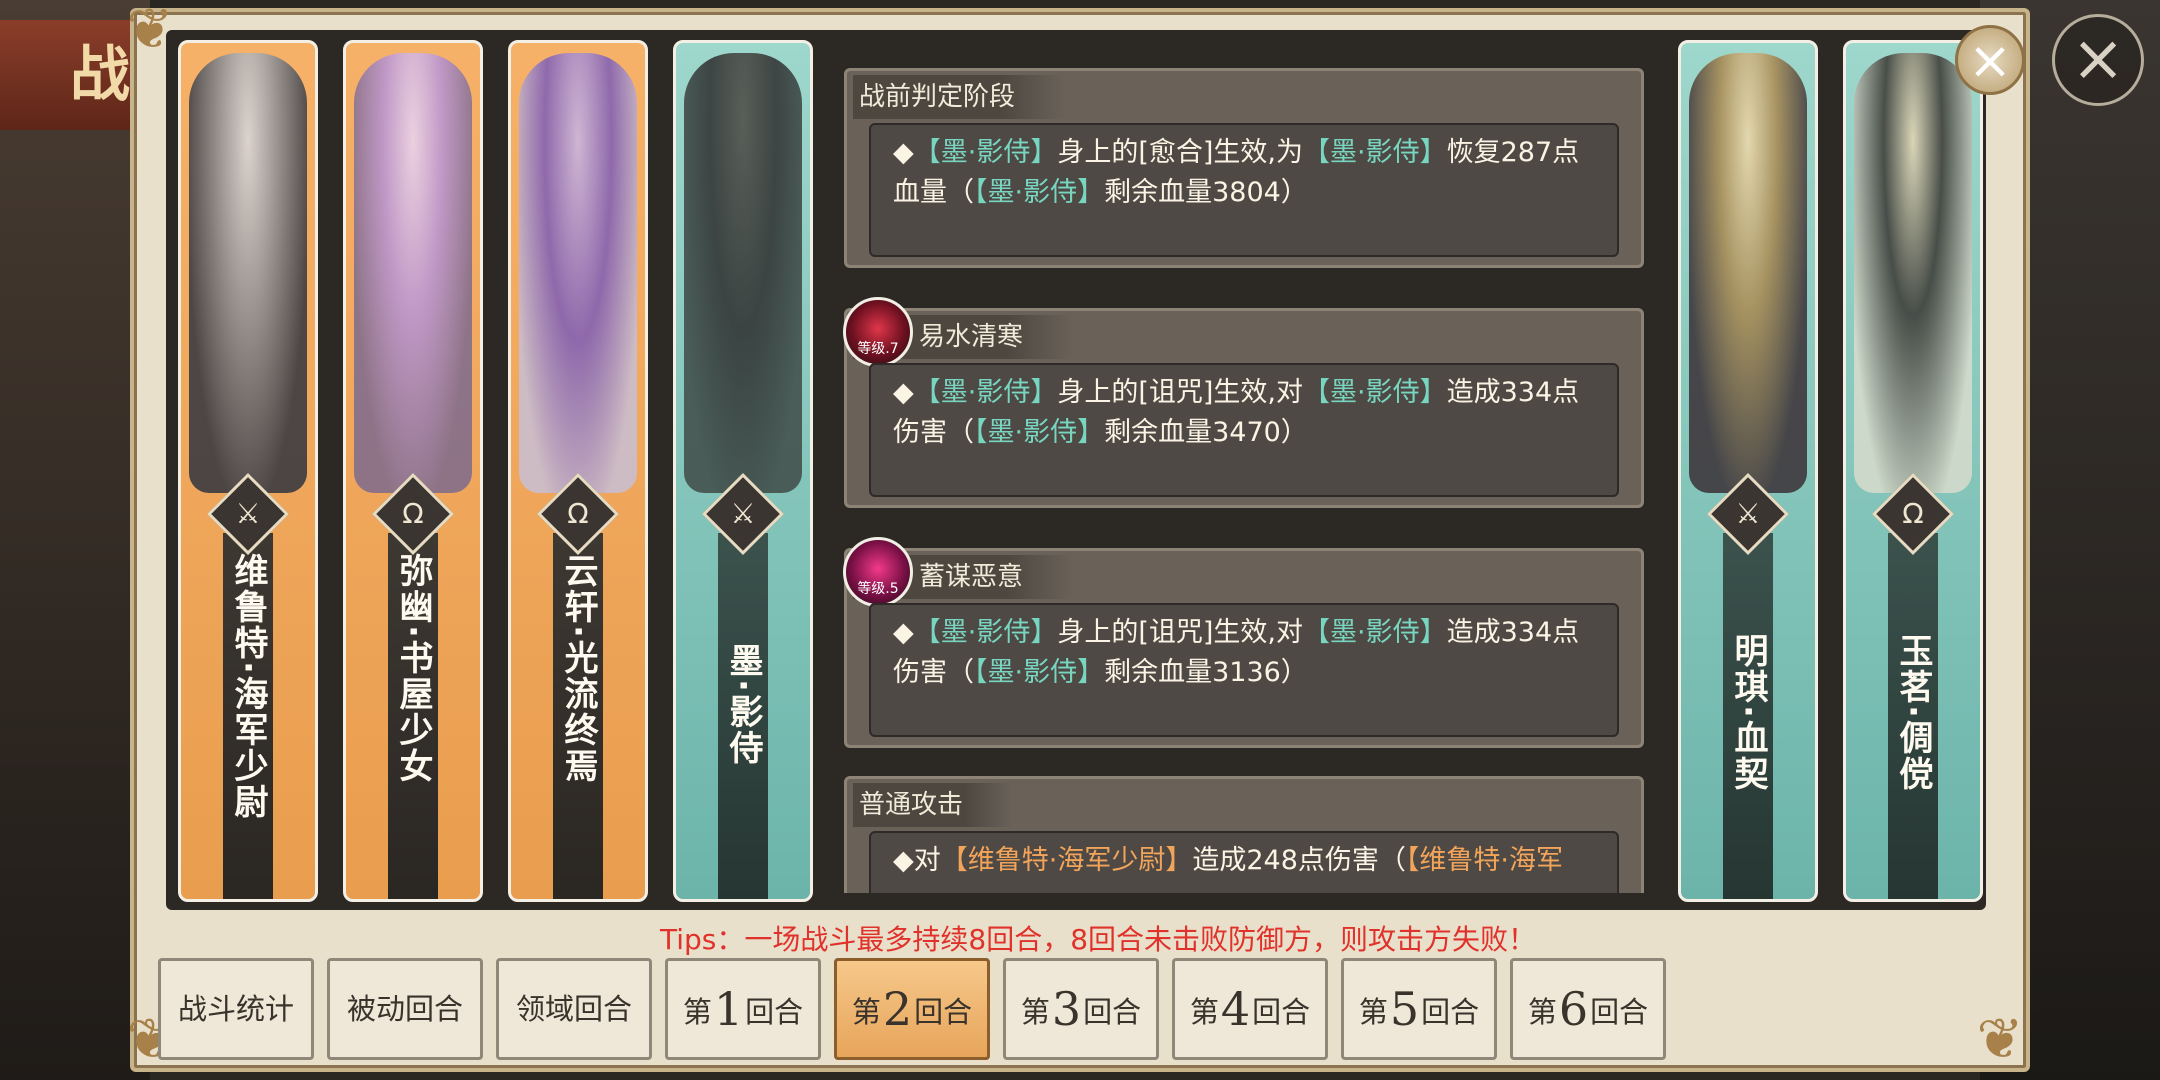 This screenshot has width=2160, height=1080. Describe the element at coordinates (912, 1009) in the screenshot. I see `tab-round-2: 第2回合` at that location.